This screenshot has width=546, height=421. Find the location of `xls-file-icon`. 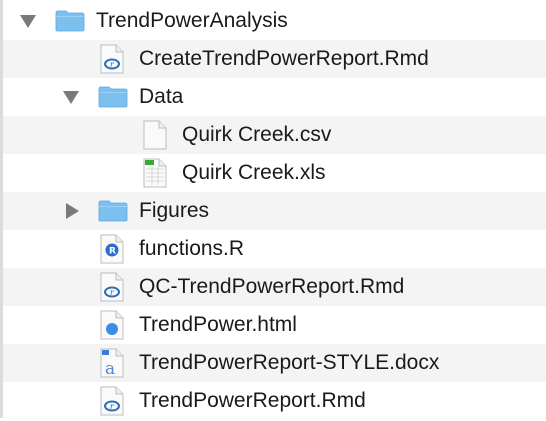

xls-file-icon is located at coordinates (155, 173).